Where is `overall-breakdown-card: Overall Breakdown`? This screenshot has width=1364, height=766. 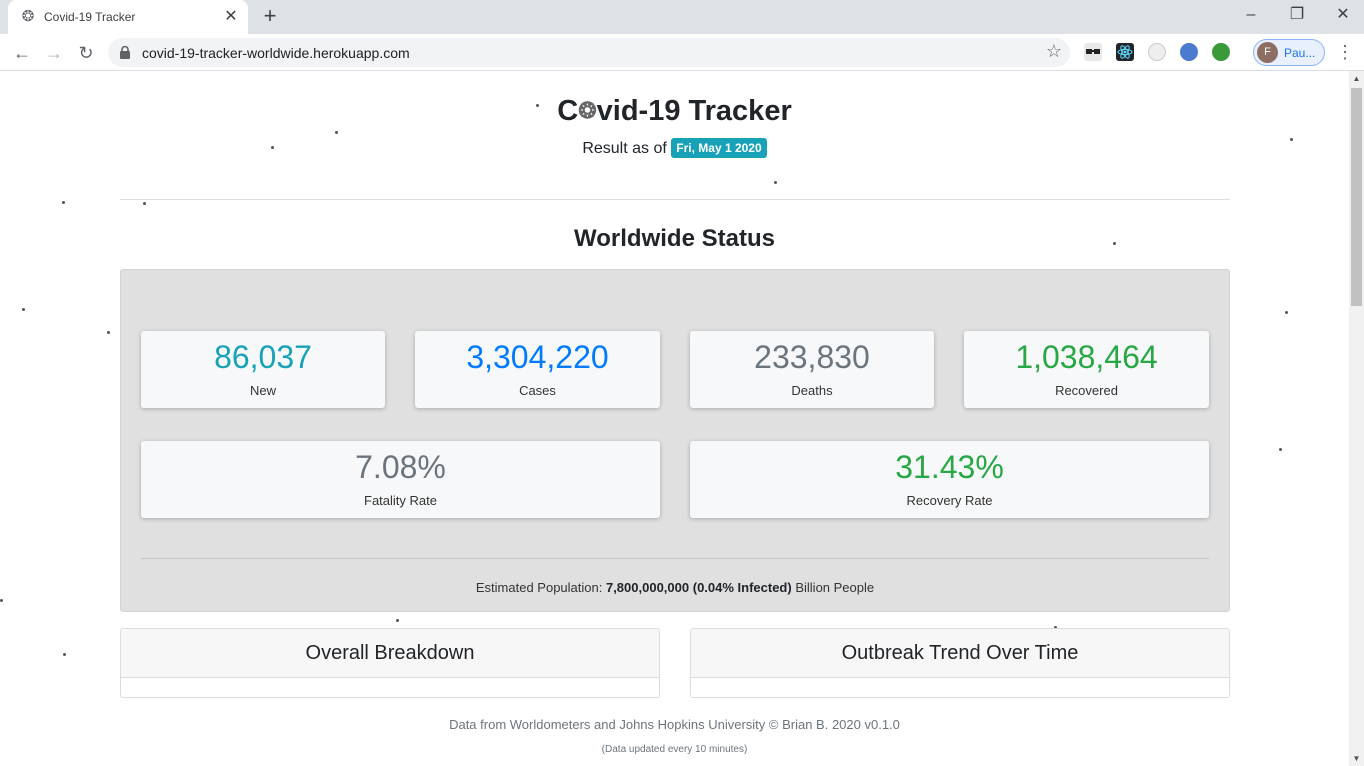 overall-breakdown-card: Overall Breakdown is located at coordinates (390, 663).